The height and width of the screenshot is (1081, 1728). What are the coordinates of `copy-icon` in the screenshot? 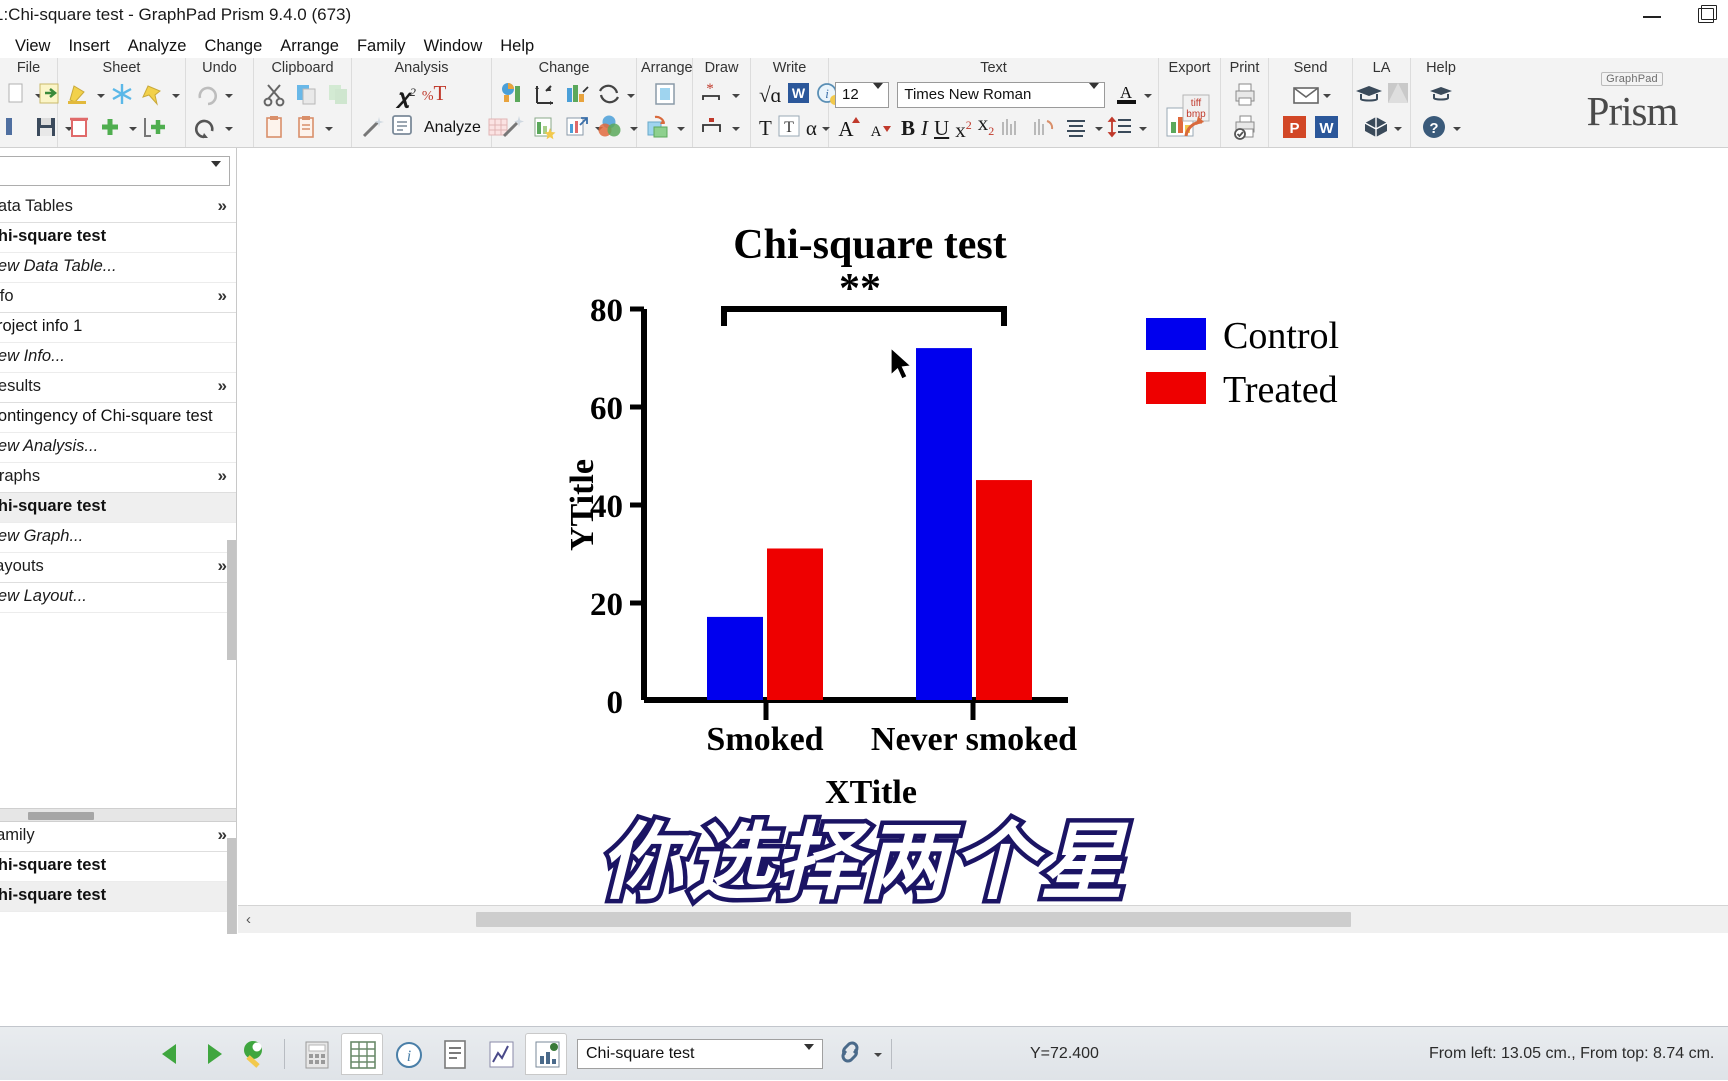 It's located at (307, 94).